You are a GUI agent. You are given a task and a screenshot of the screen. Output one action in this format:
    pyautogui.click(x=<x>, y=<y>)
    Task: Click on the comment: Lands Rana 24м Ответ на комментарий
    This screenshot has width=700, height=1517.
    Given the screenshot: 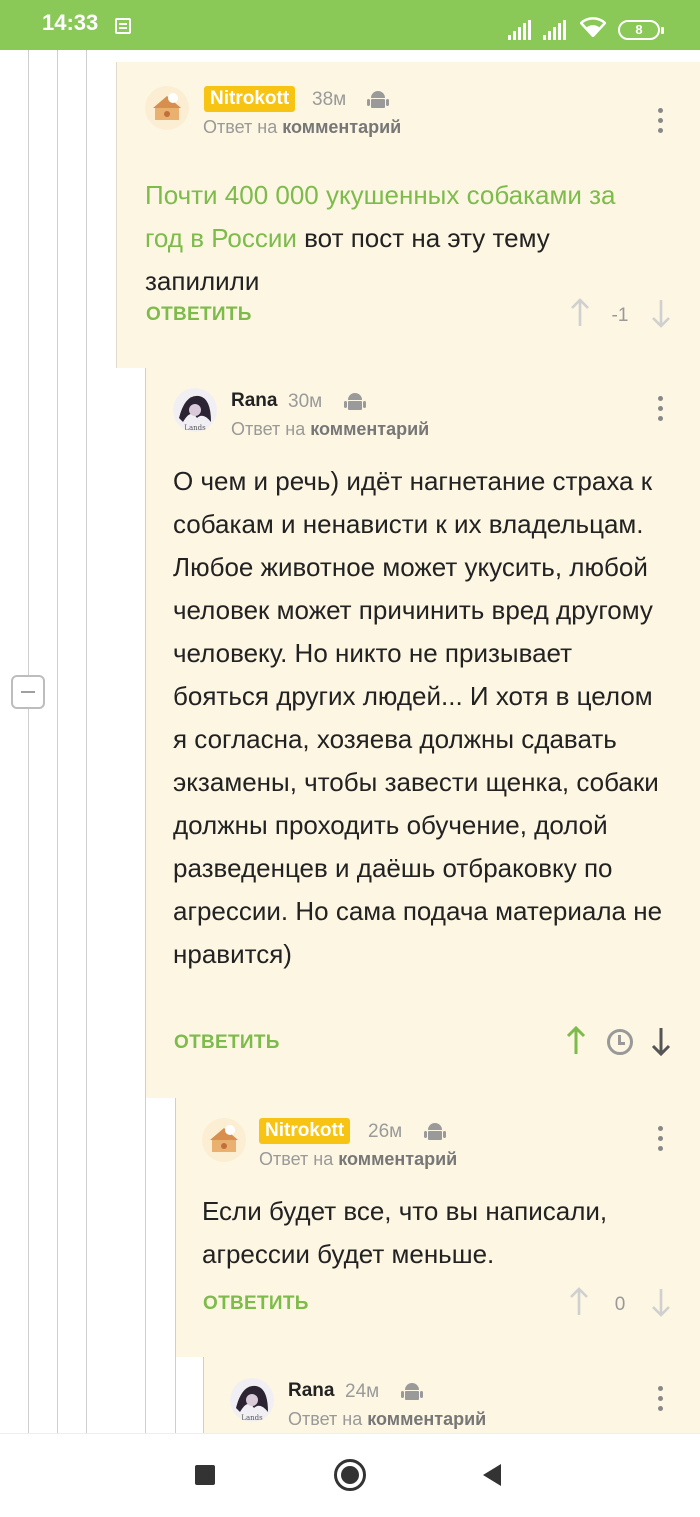 What is the action you would take?
    pyautogui.click(x=461, y=1405)
    